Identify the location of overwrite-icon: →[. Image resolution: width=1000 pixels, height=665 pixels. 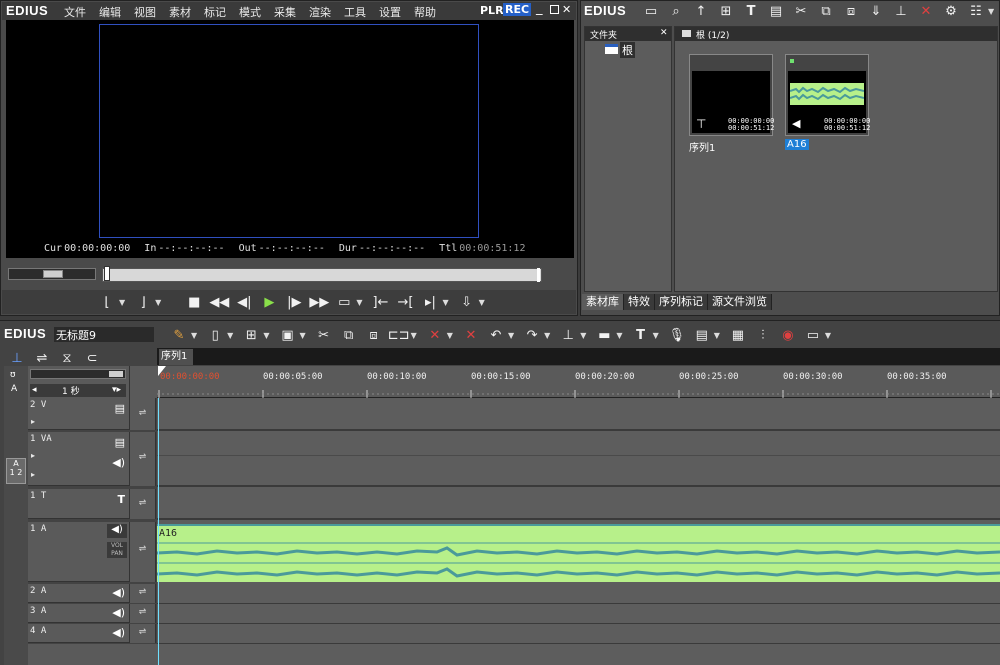
(405, 302).